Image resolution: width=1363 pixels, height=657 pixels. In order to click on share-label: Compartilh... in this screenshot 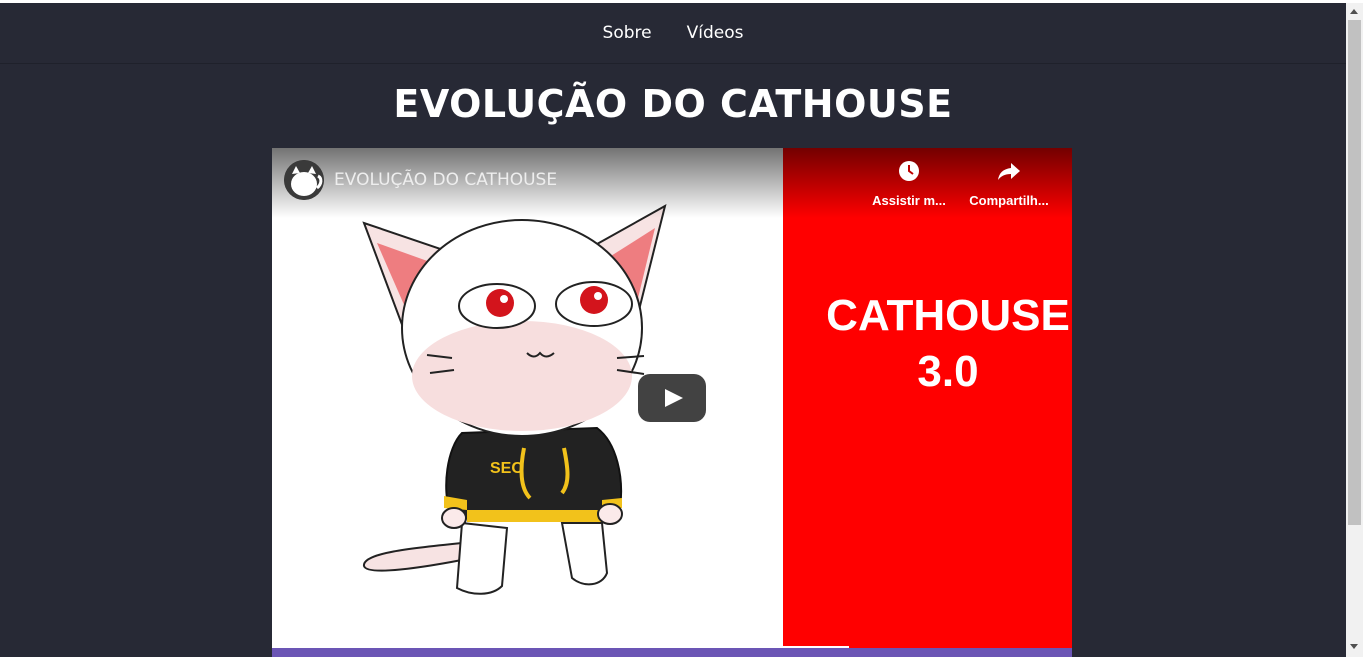, I will do `click(1009, 200)`.